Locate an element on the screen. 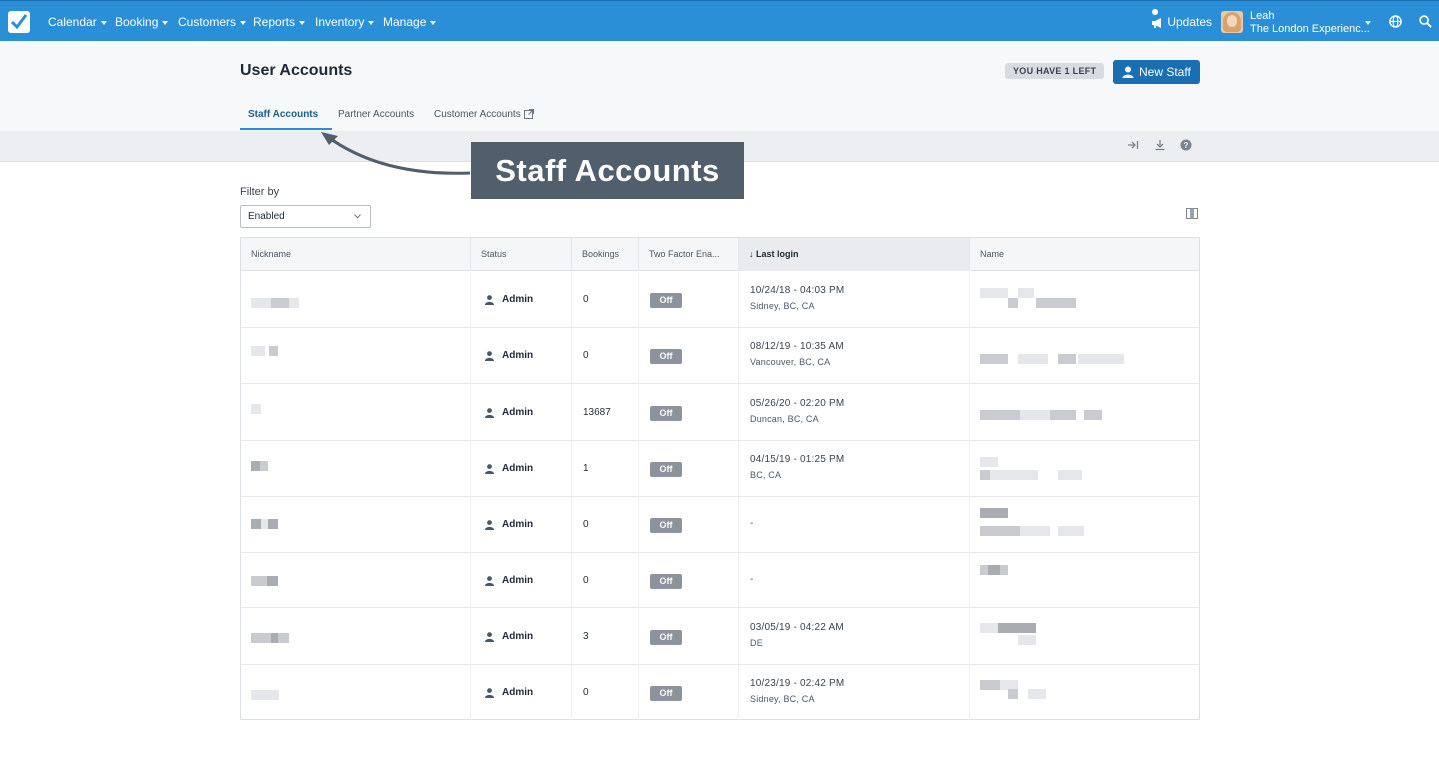 This screenshot has width=1439, height=766. user-name: Leah is located at coordinates (1262, 16).